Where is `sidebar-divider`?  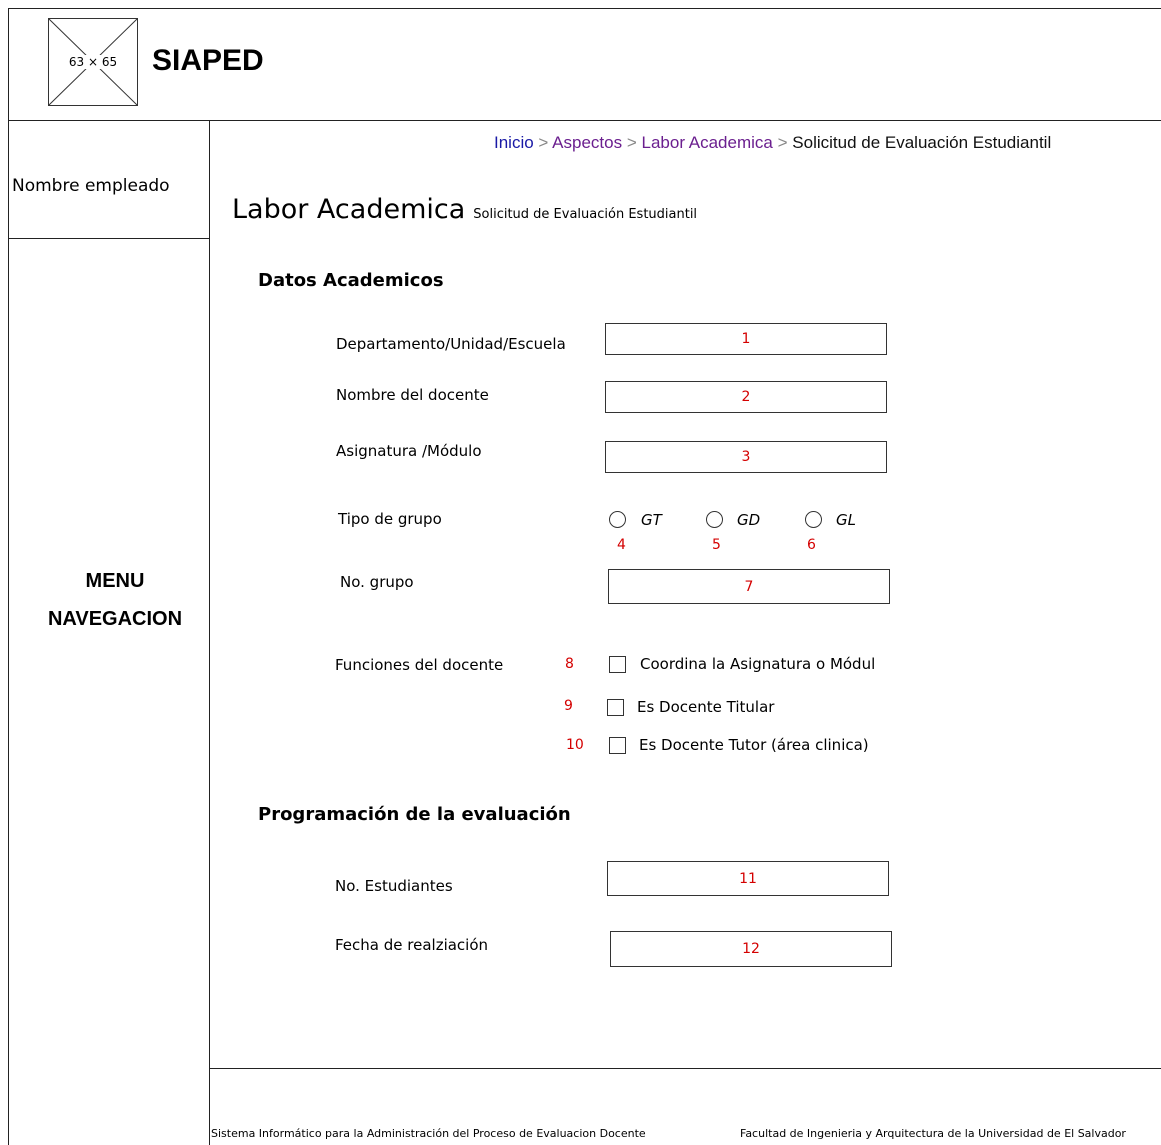
sidebar-divider is located at coordinates (108, 238).